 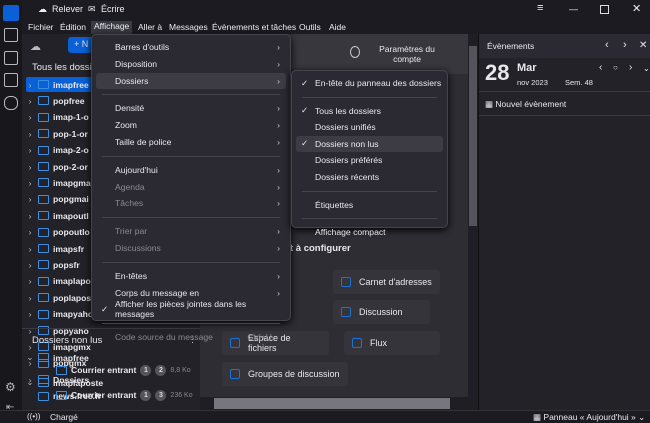 I want to click on menu-item: Densité ›, so click(x=191, y=108).